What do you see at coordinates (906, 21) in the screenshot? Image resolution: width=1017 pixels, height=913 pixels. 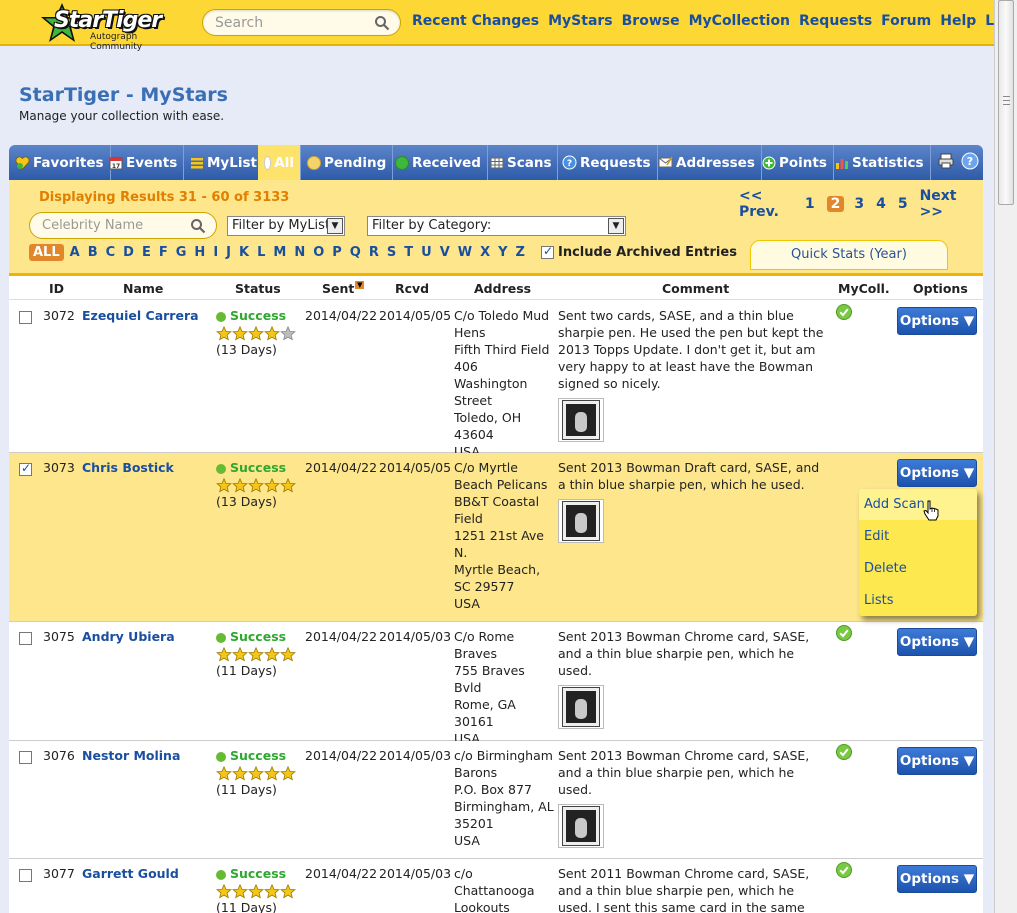 I see `nav-forum: Forum` at bounding box center [906, 21].